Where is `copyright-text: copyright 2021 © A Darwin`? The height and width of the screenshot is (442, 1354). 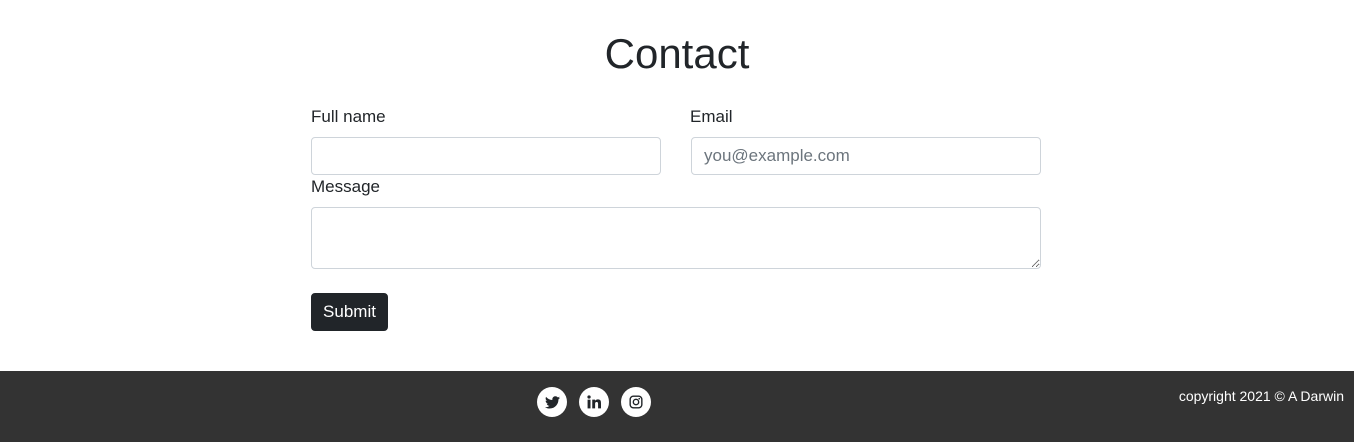
copyright-text: copyright 2021 © A Darwin is located at coordinates (1261, 396).